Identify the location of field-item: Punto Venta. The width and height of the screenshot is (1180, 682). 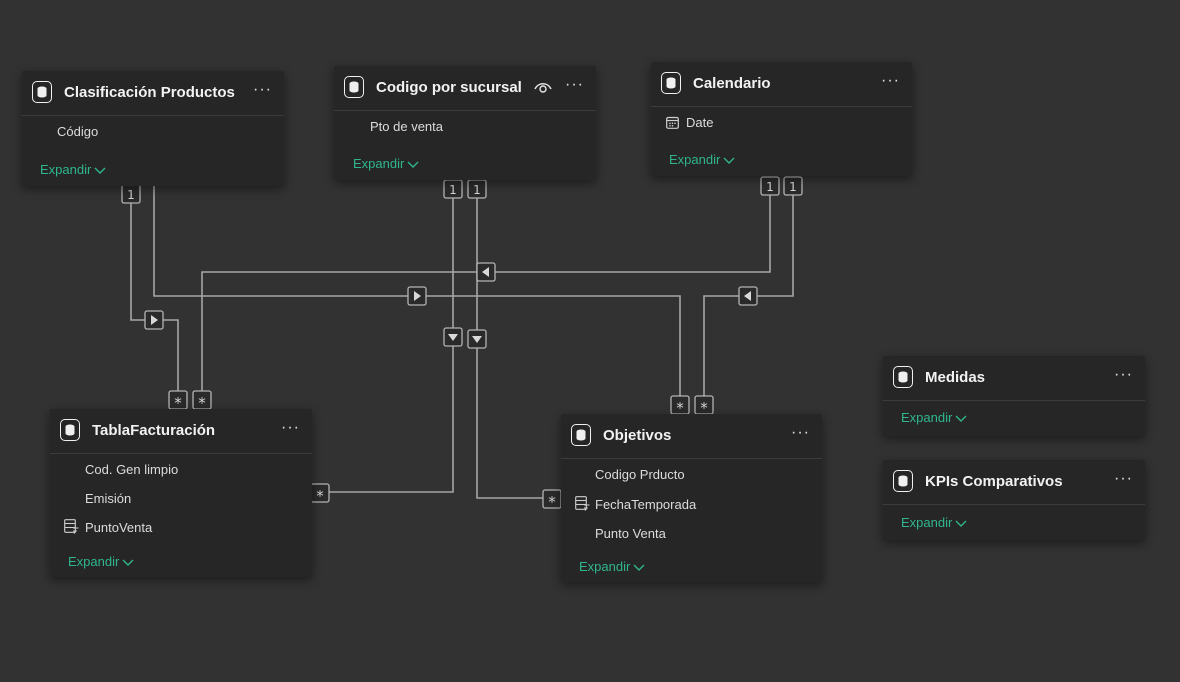
(630, 533).